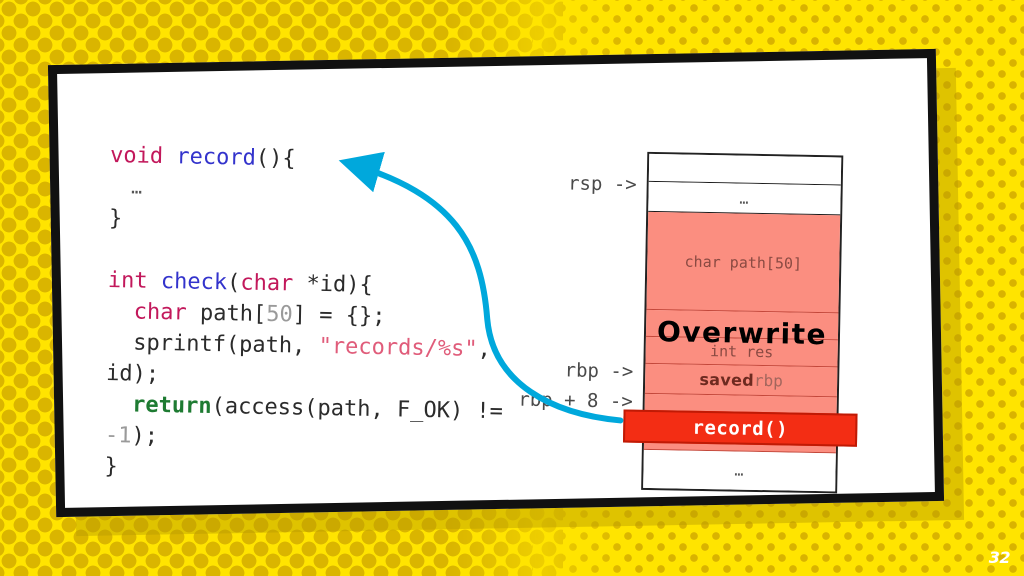 Image resolution: width=1024 pixels, height=576 pixels. I want to click on code-token: record, so click(216, 157).